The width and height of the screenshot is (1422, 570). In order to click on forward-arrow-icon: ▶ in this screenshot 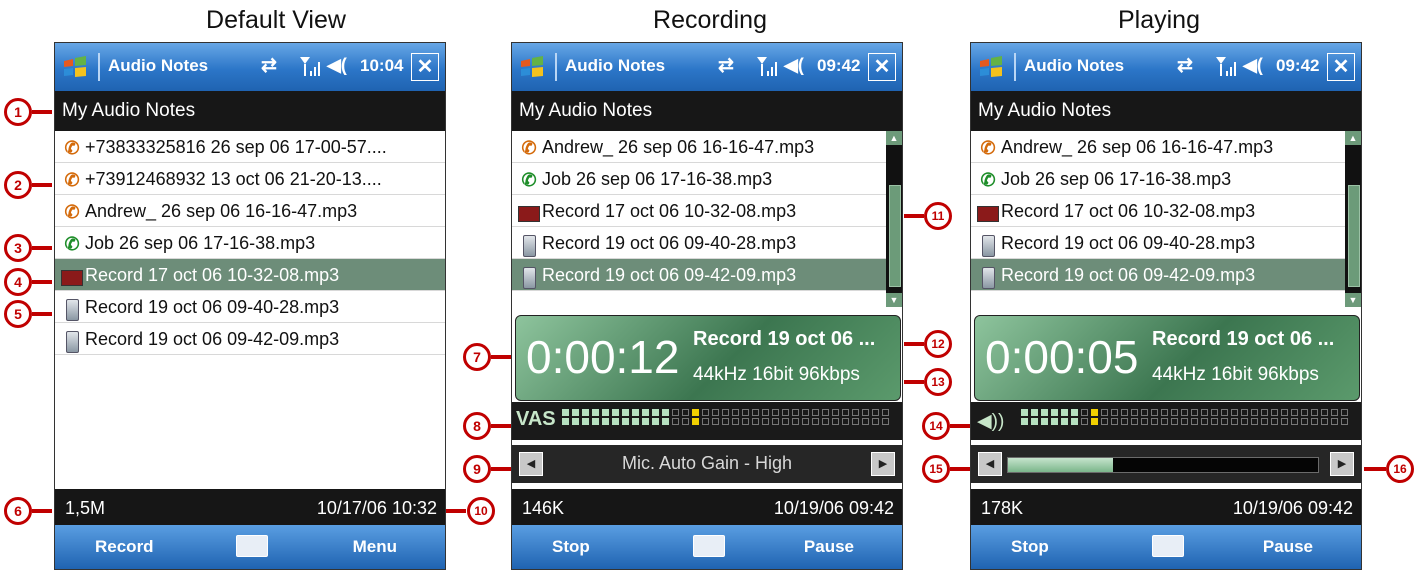, I will do `click(1342, 464)`.